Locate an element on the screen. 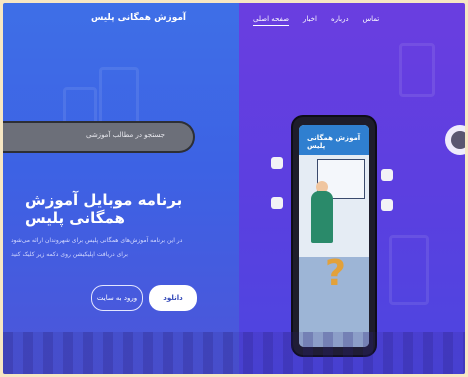 Image resolution: width=468 pixels, height=377 pixels. top-nav: صفحه اصلی اخبار درباره تماس is located at coordinates (316, 20).